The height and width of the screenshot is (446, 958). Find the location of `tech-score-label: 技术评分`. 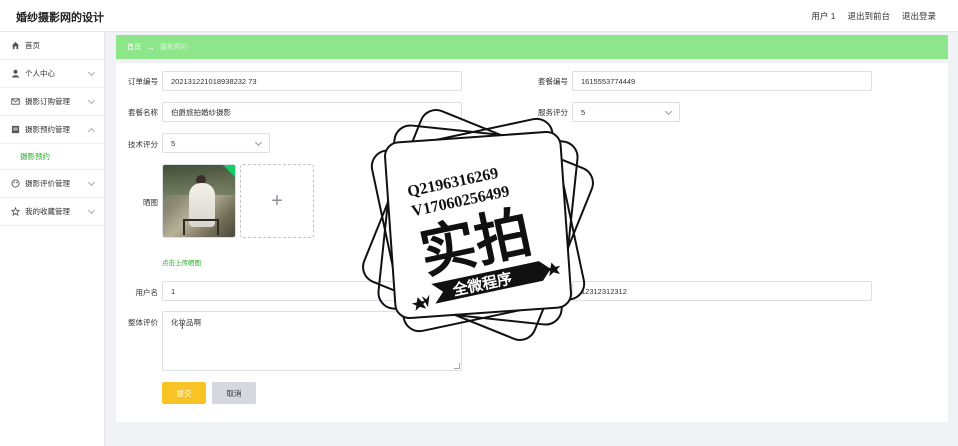

tech-score-label: 技术评分 is located at coordinates (143, 144).